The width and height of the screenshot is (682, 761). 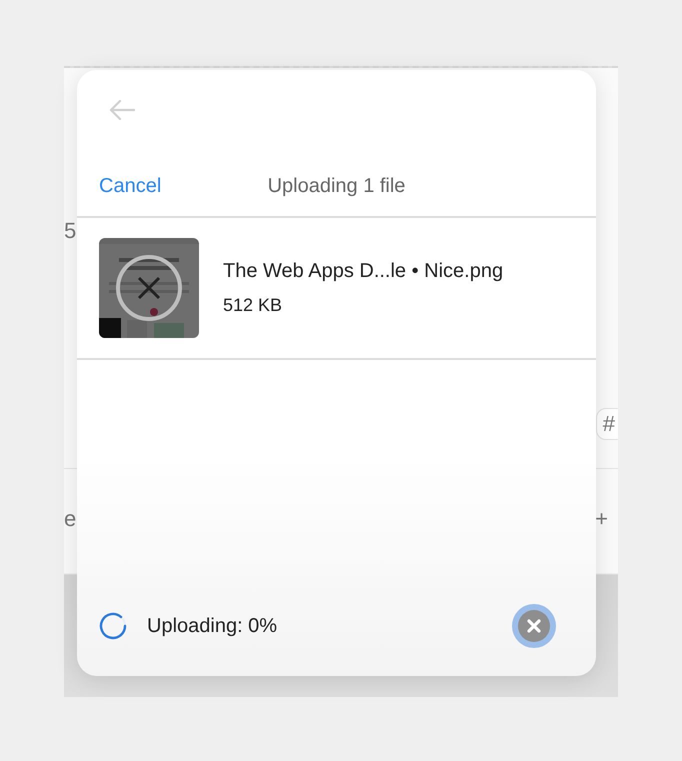 What do you see at coordinates (534, 626) in the screenshot?
I see `stop-upload-button` at bounding box center [534, 626].